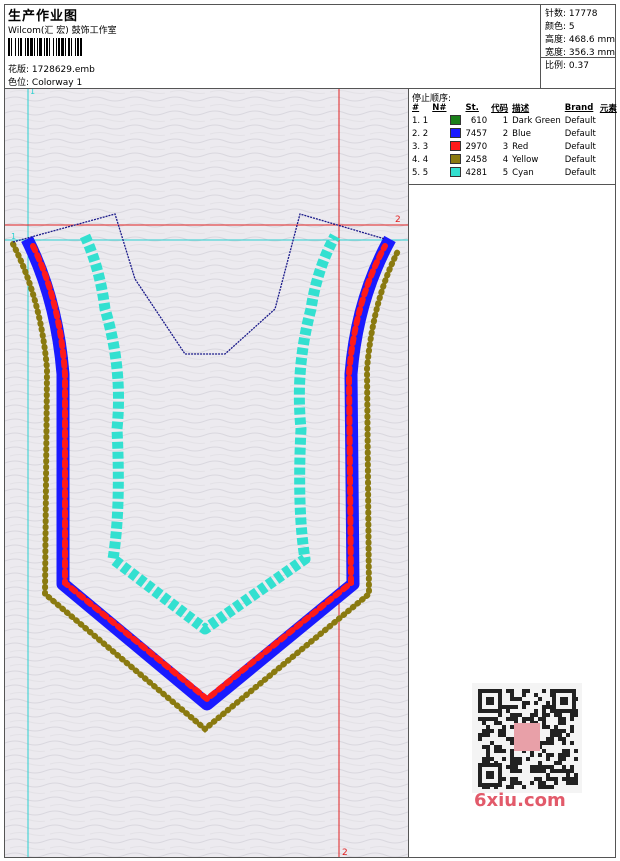  What do you see at coordinates (514, 146) in the screenshot?
I see `stop-row: 3. 3 2970 3 Red Default` at bounding box center [514, 146].